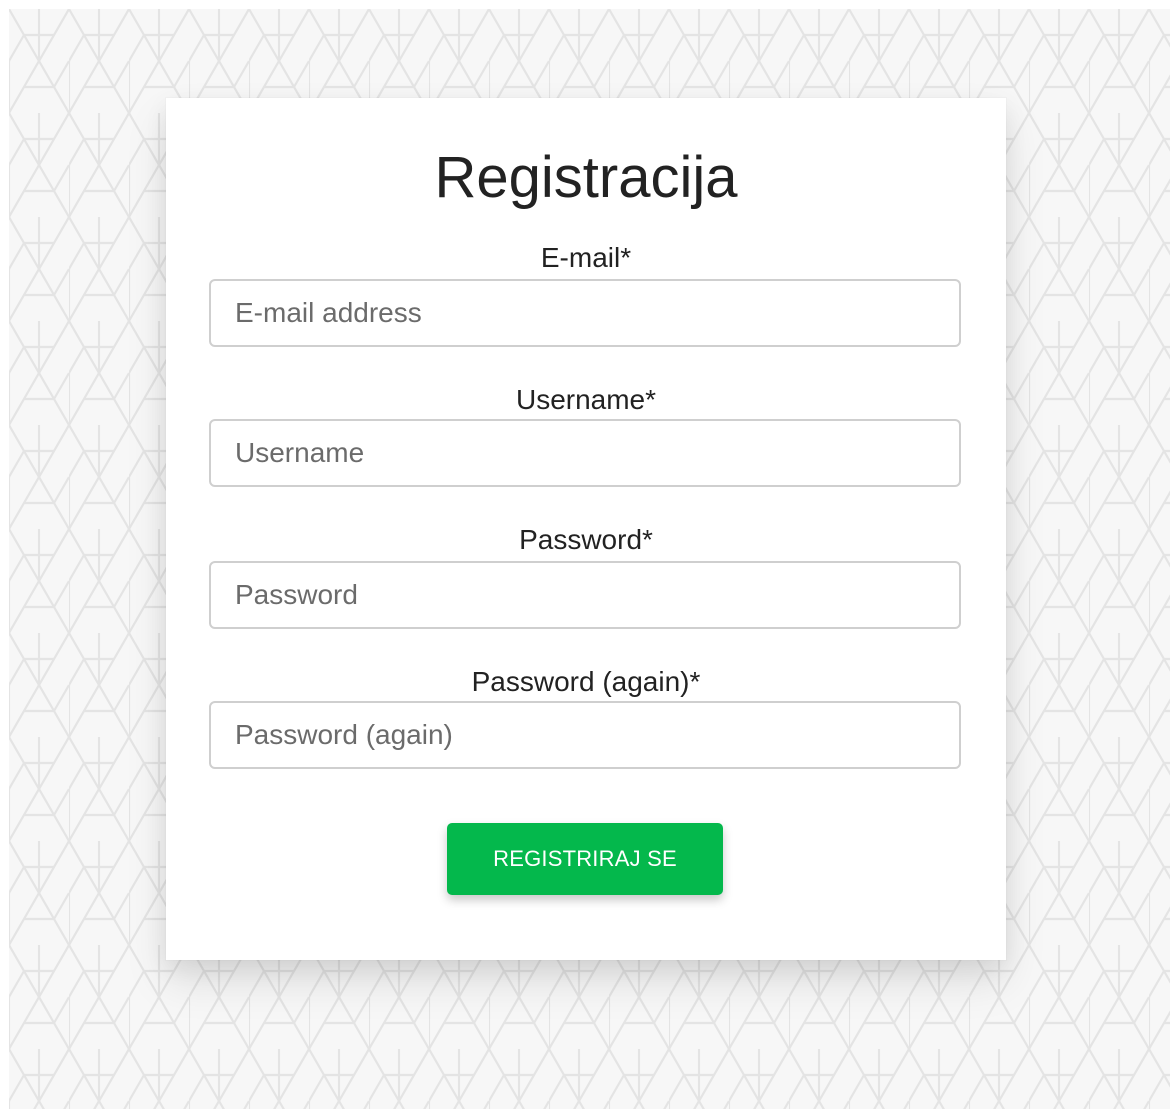  What do you see at coordinates (585, 453) in the screenshot?
I see `username-input` at bounding box center [585, 453].